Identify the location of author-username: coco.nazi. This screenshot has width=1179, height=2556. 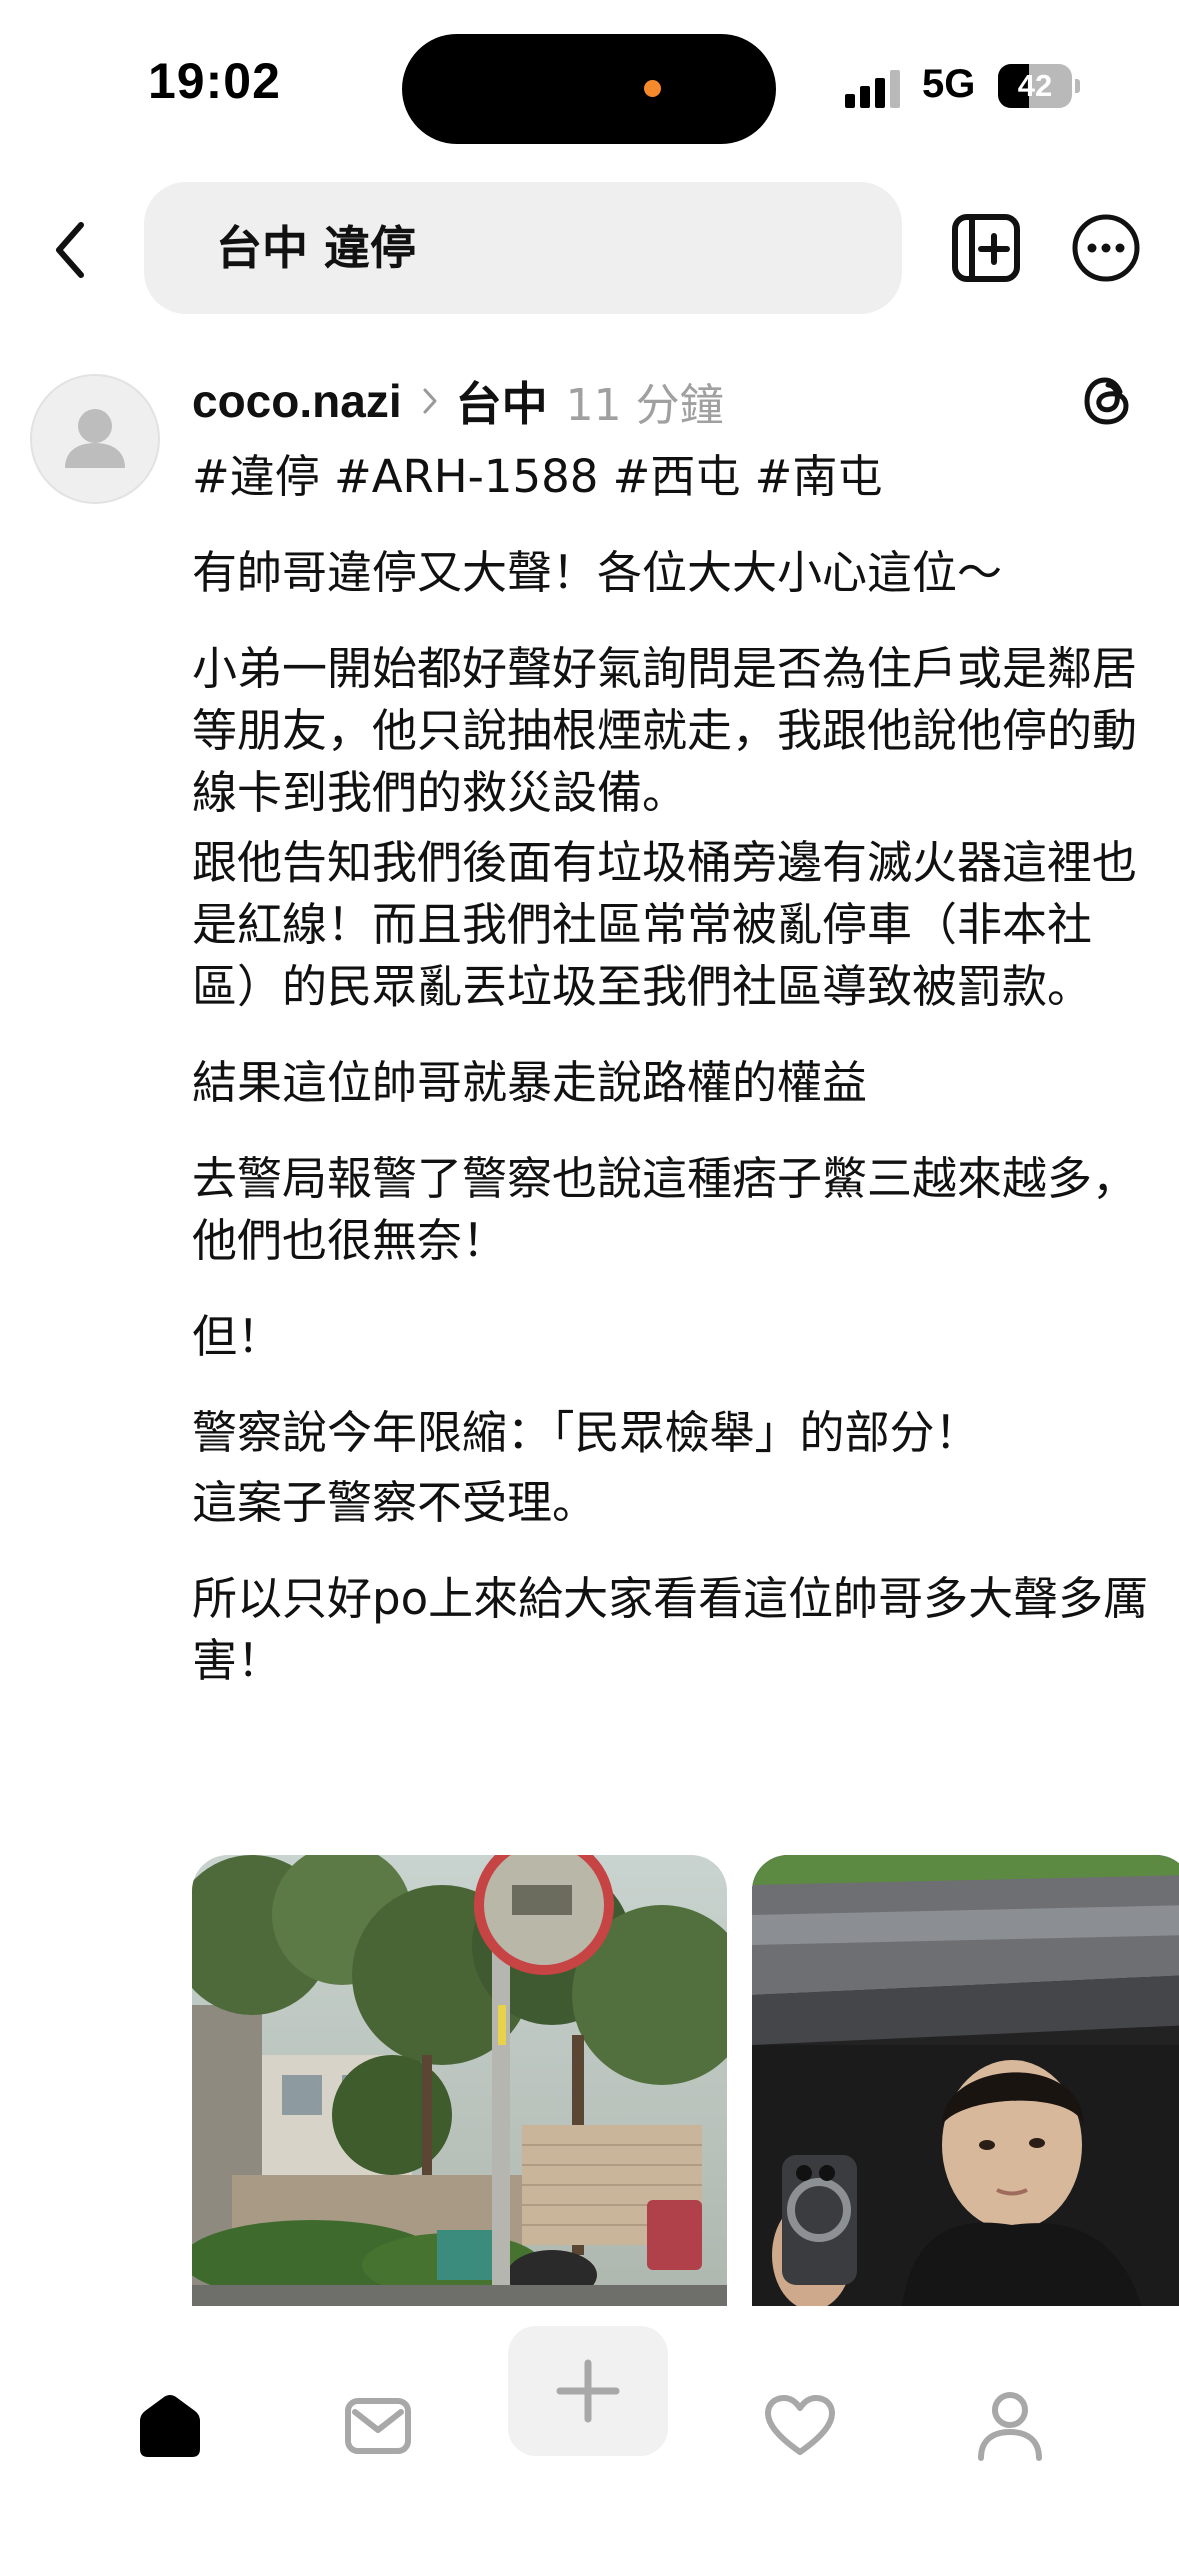
(297, 401).